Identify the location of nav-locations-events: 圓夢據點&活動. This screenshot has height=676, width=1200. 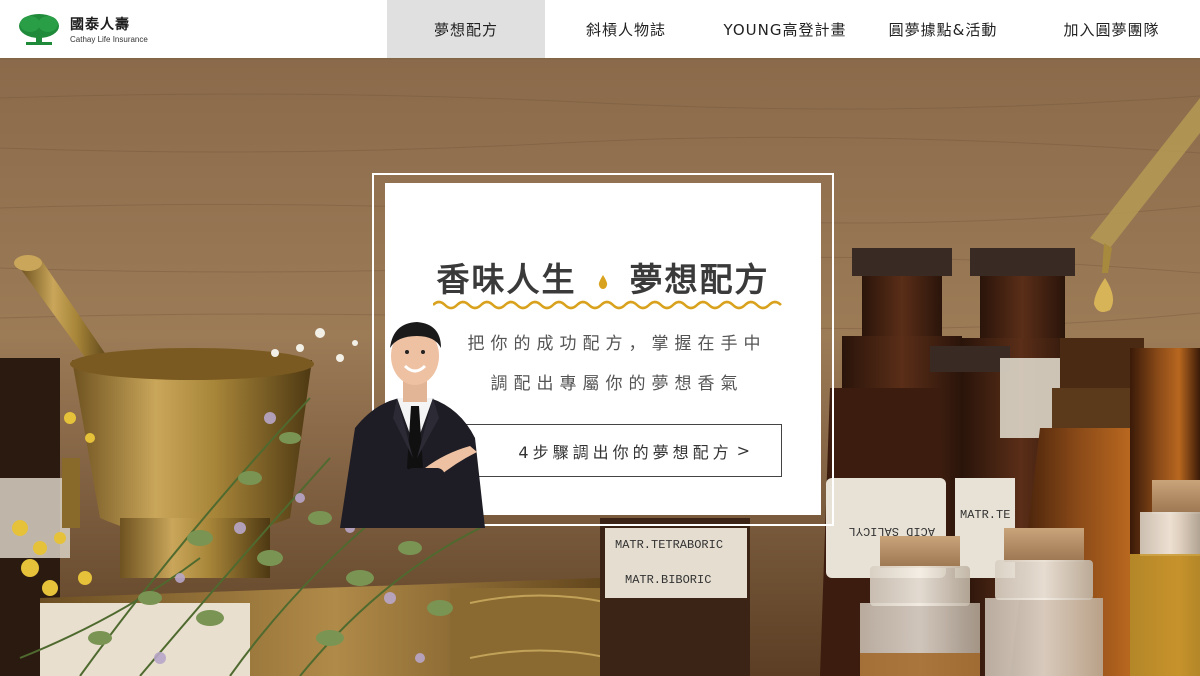
(943, 29).